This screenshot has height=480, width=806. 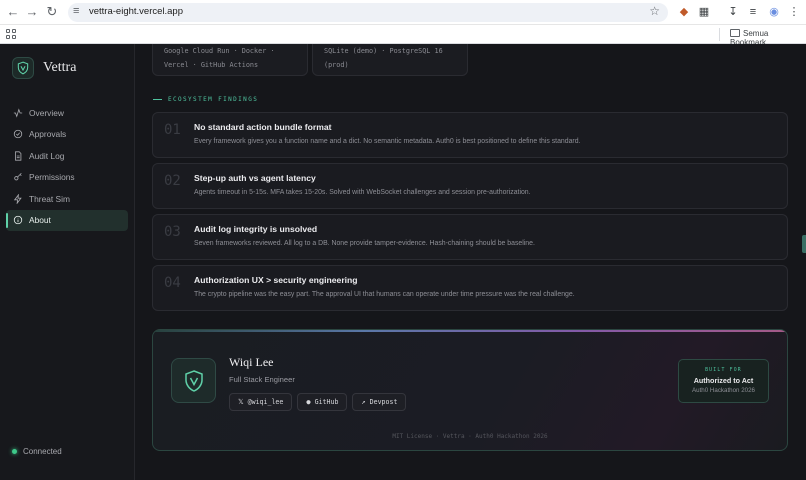 I want to click on bookmarks-bar: Semua Bookmark, so click(x=403, y=36).